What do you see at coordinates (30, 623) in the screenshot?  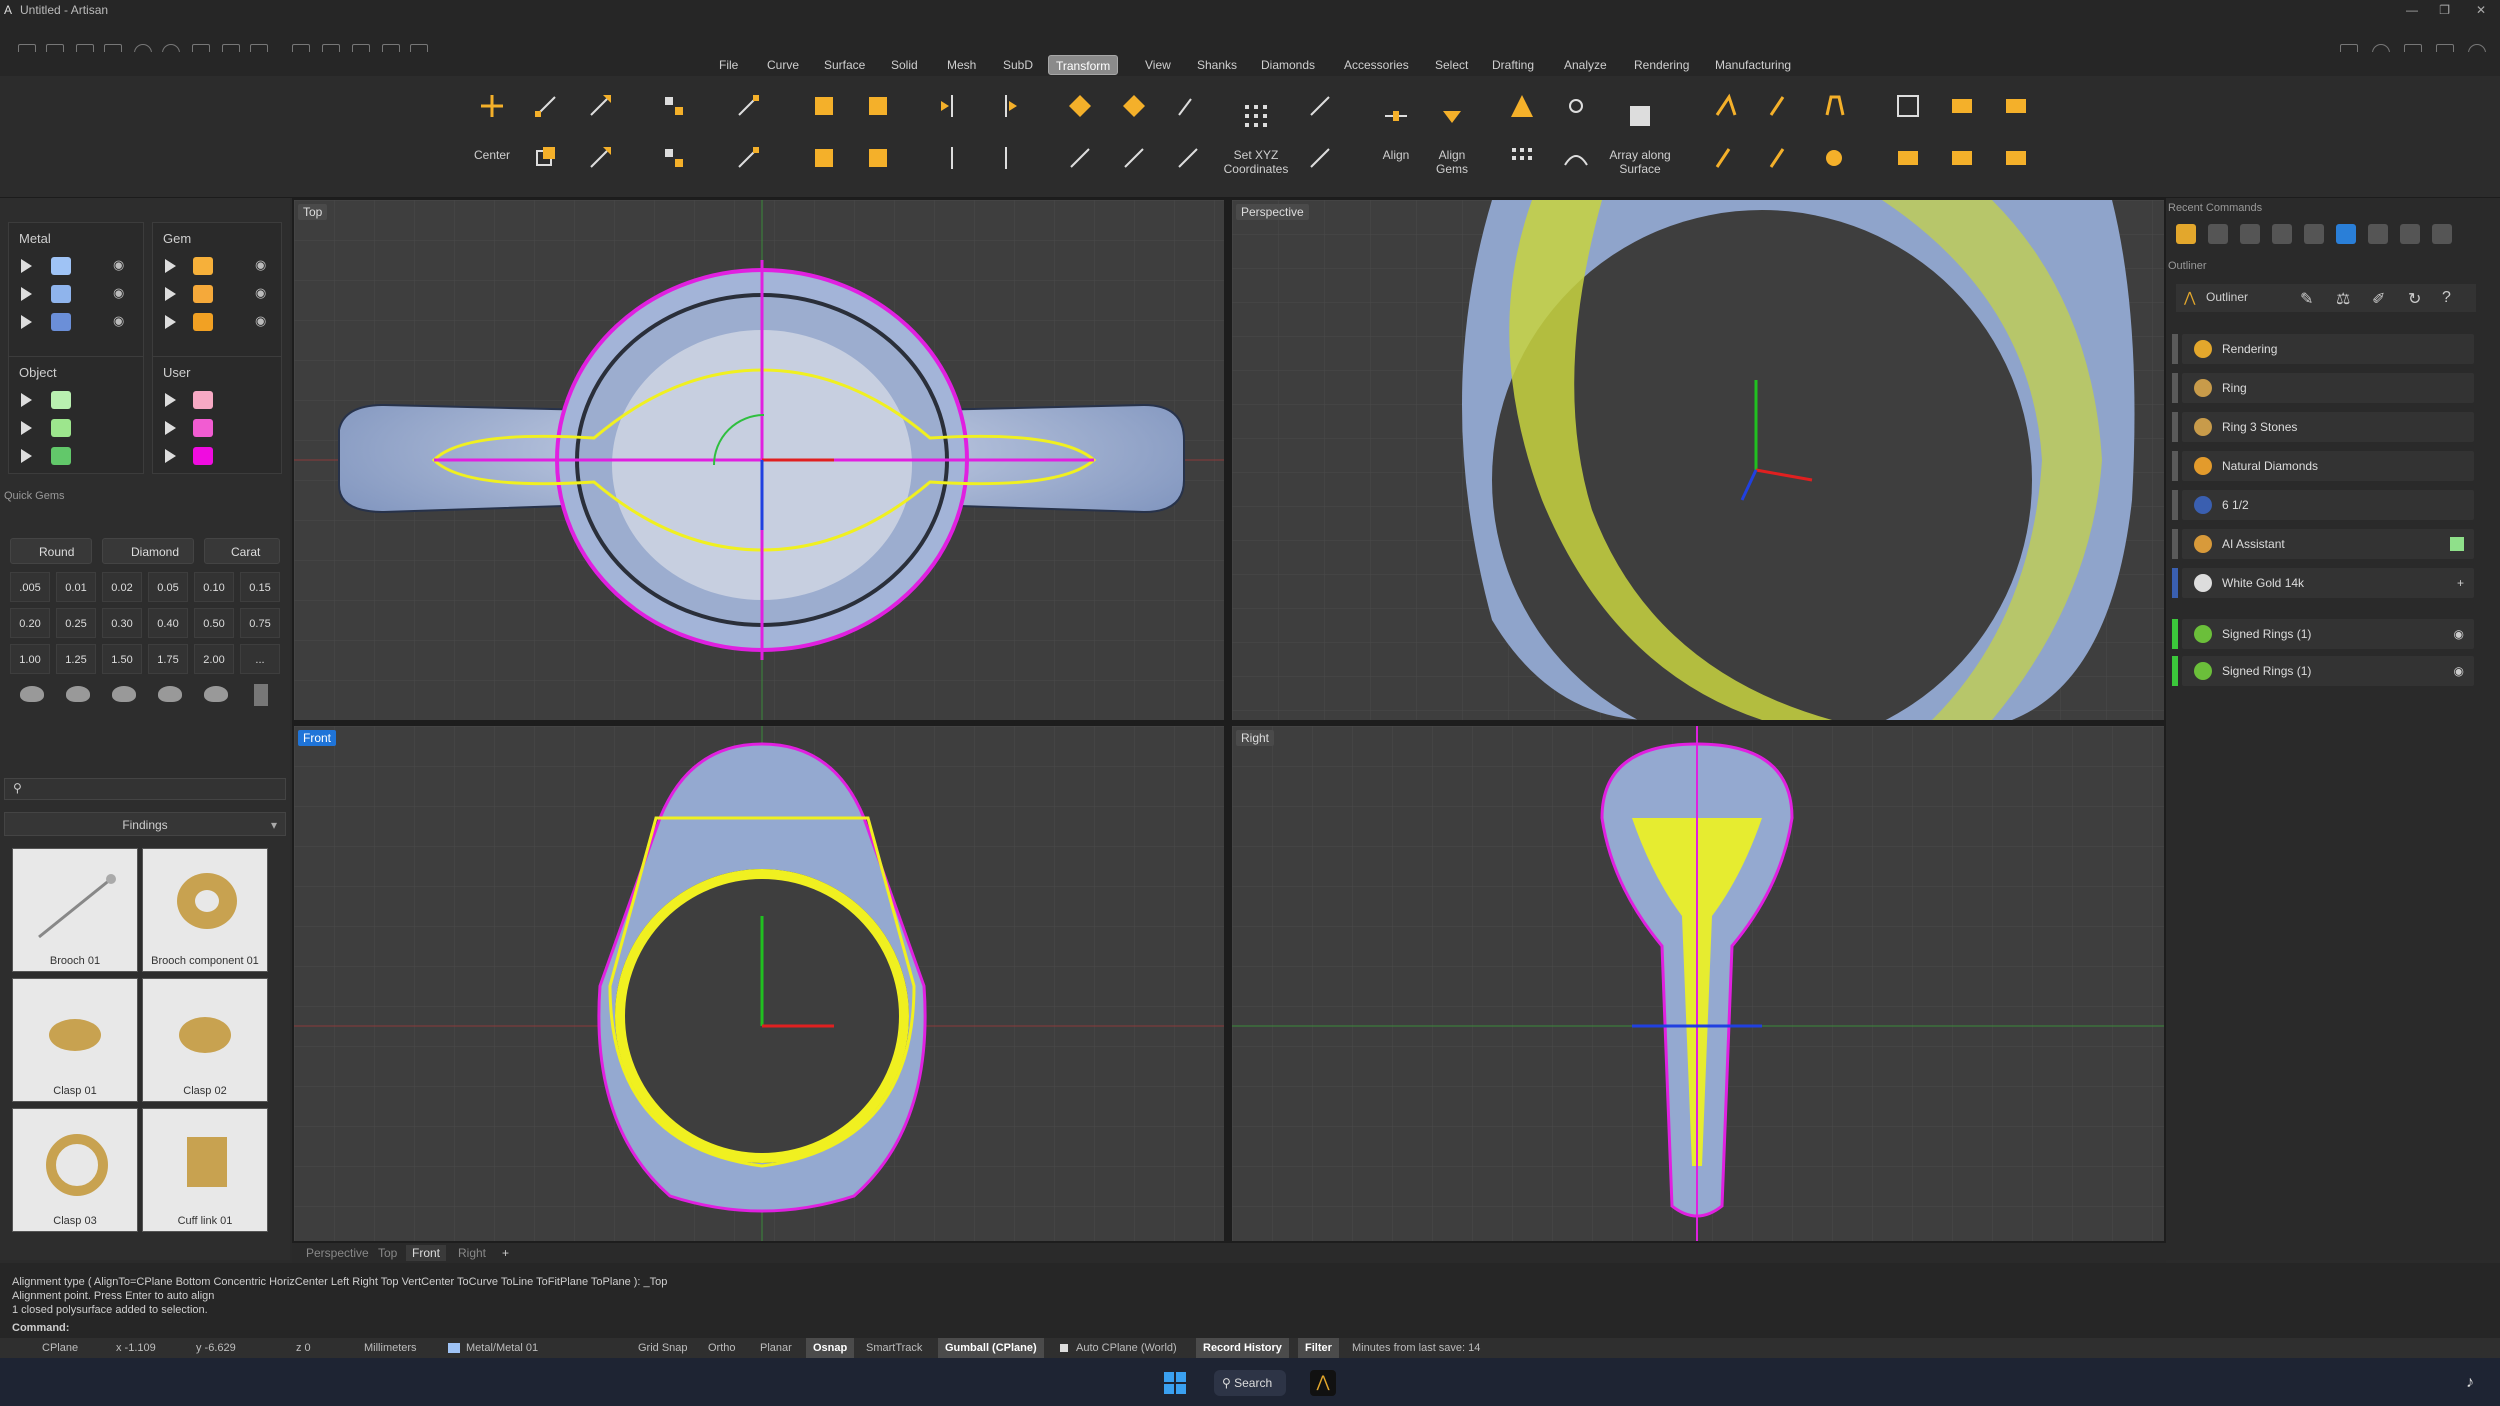 I see `gem-size-cell: 0.20` at bounding box center [30, 623].